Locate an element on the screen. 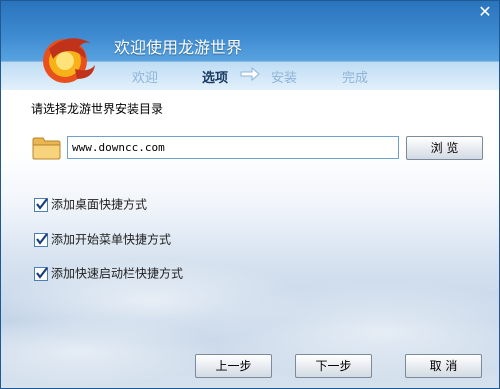  option-desktop-shortcut: 添加桌面快捷方式 is located at coordinates (90, 204).